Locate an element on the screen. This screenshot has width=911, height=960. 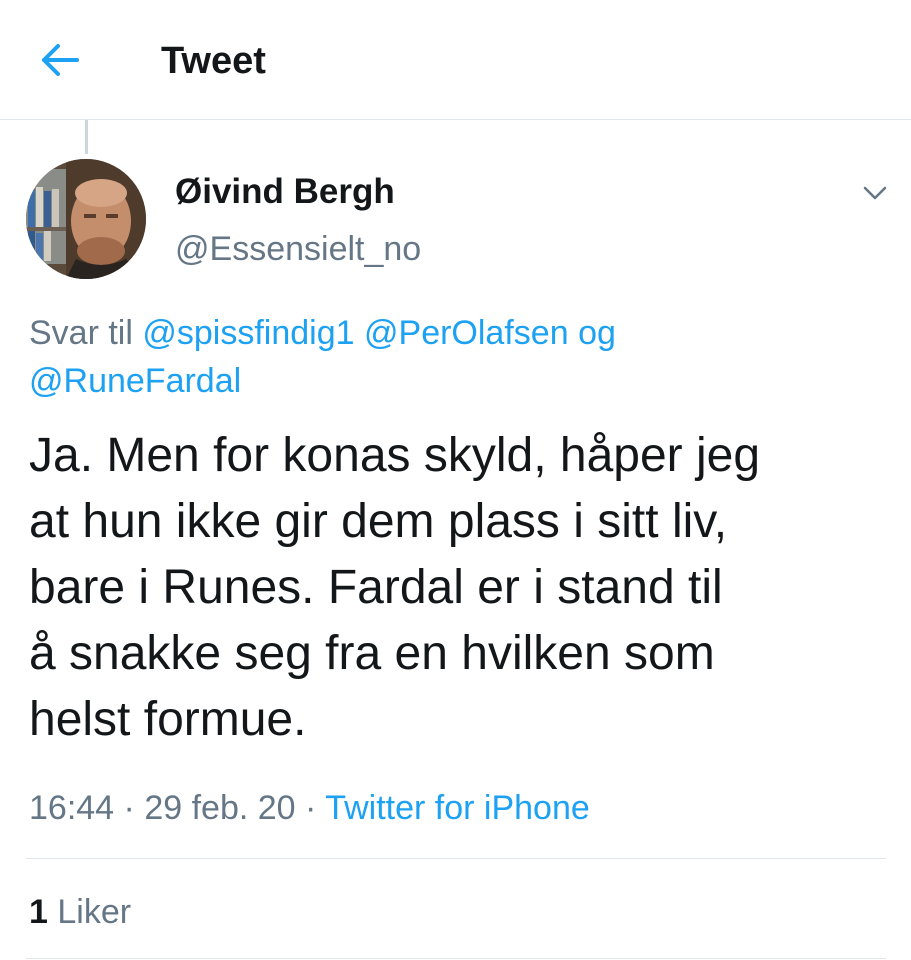
mention-link: @RuneFardal is located at coordinates (135, 381).